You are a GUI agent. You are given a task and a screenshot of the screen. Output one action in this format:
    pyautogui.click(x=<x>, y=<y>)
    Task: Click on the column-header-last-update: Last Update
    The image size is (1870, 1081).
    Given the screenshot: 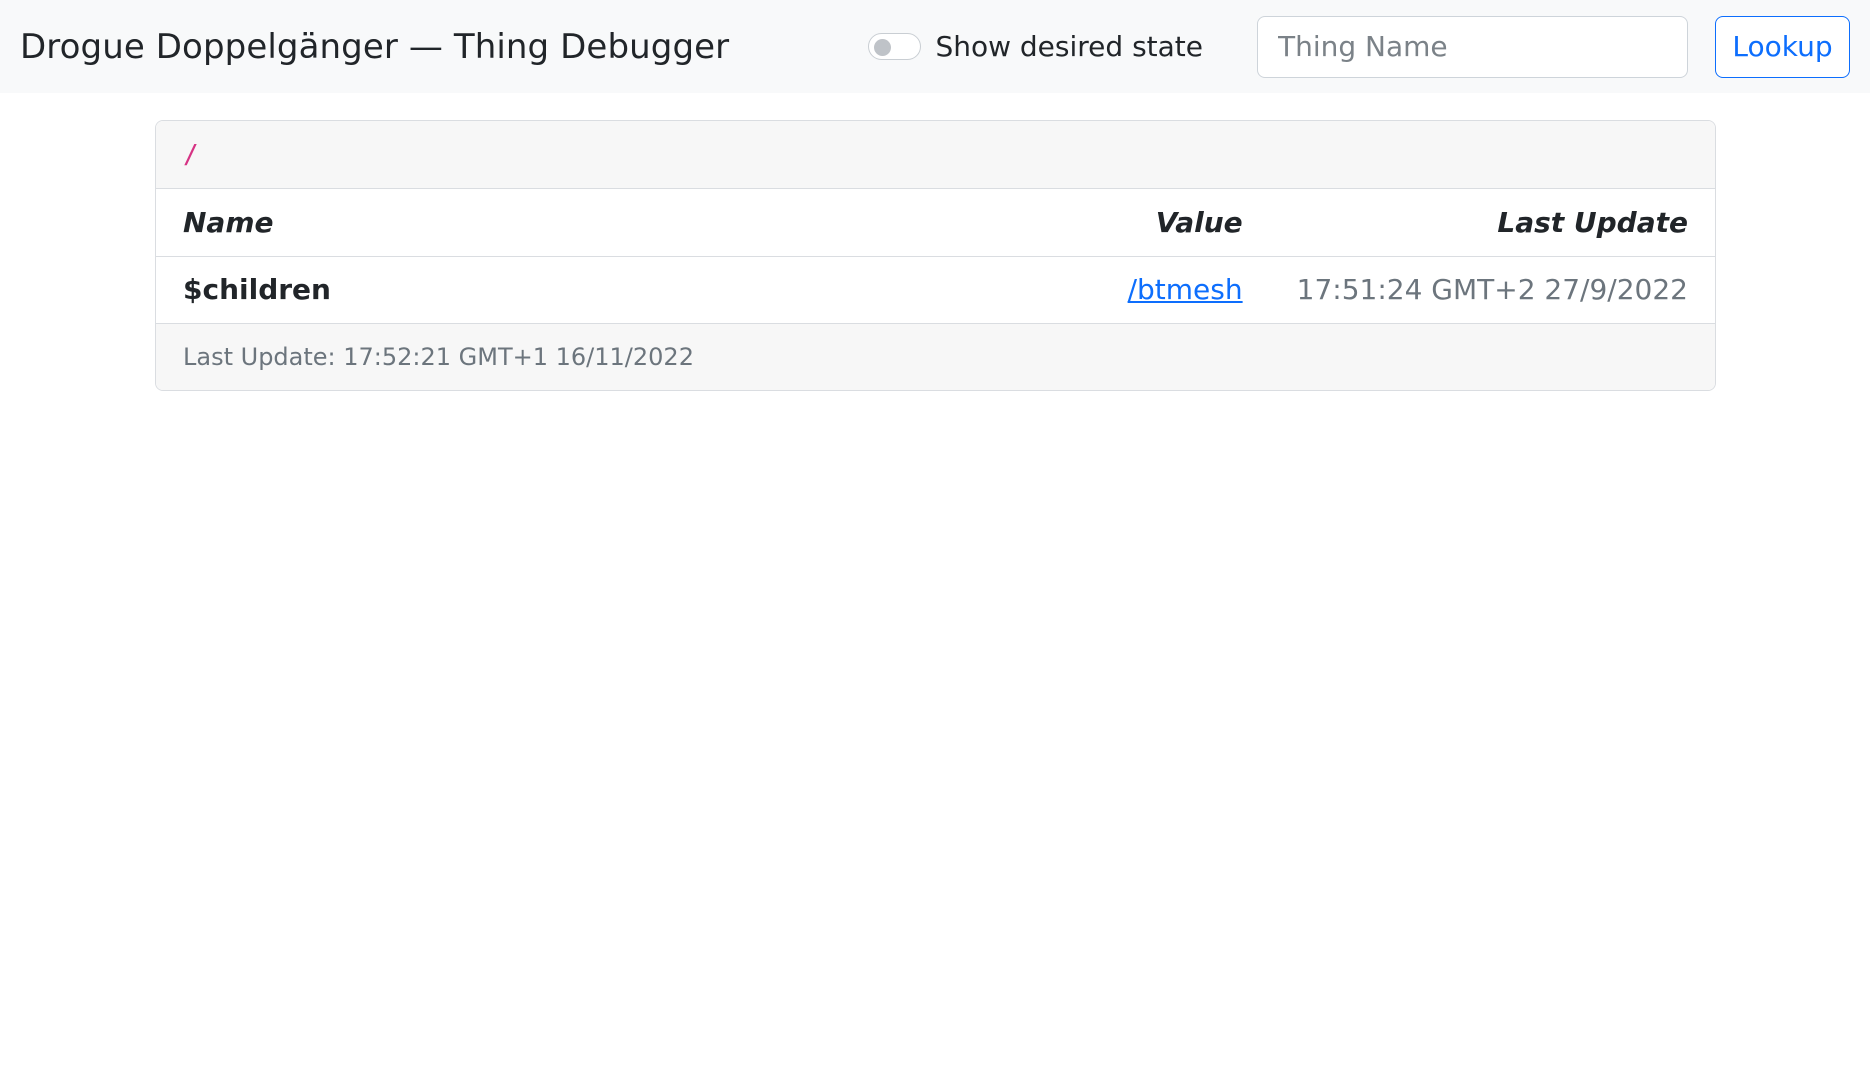 What is the action you would take?
    pyautogui.click(x=1492, y=223)
    